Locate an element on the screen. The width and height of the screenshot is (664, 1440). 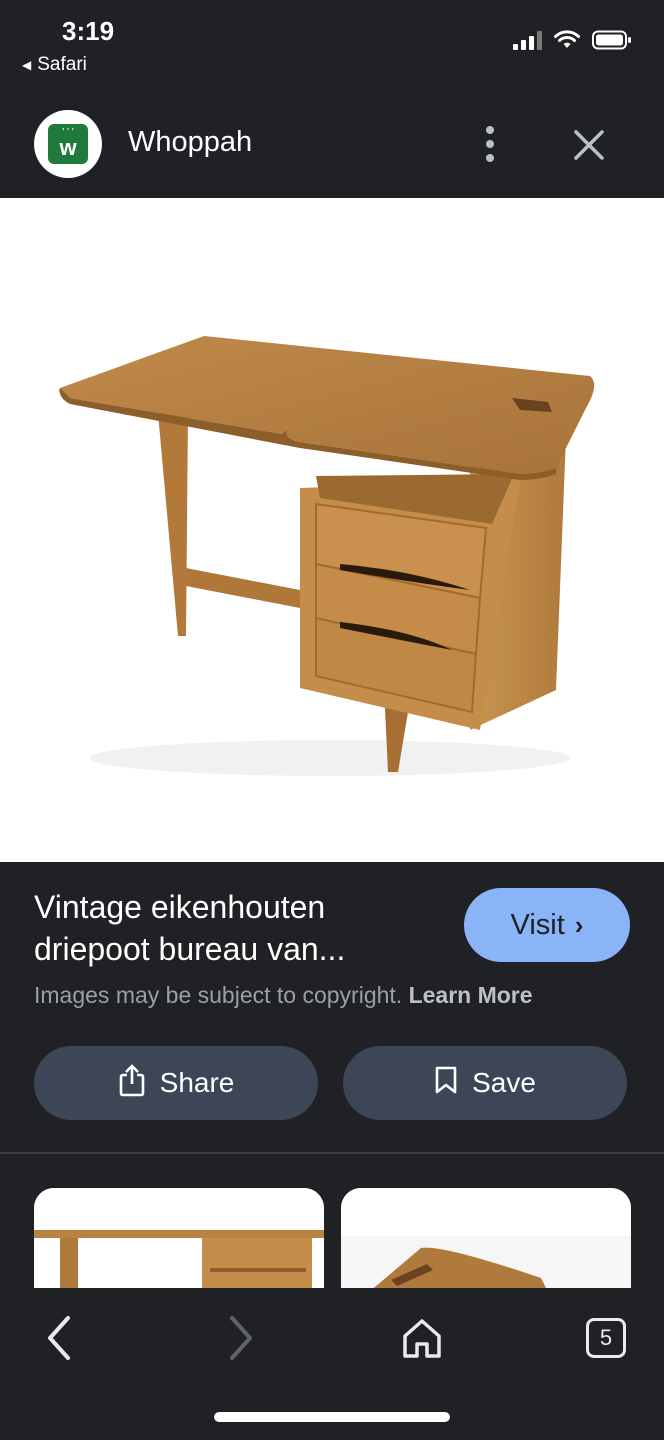
logo-badge: ' ' ' w is located at coordinates (68, 144).